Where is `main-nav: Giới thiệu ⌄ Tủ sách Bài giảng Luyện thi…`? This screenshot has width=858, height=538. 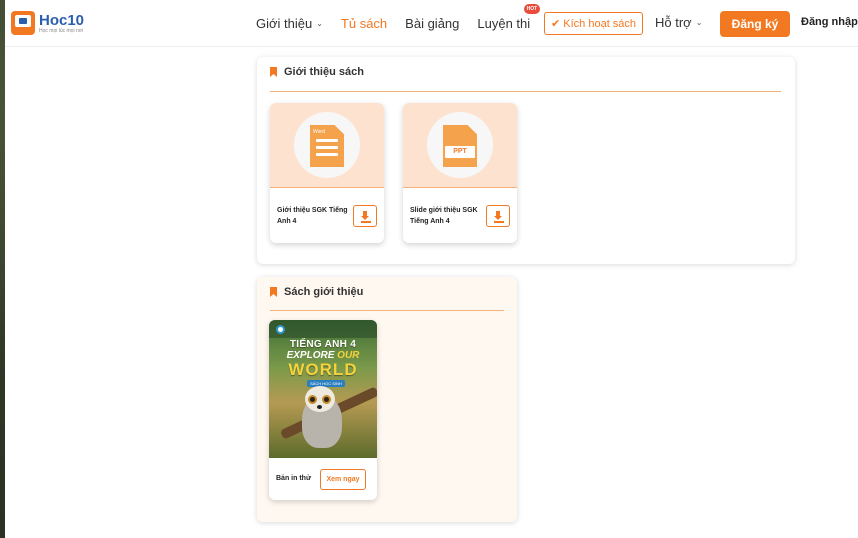
main-nav: Giới thiệu ⌄ Tủ sách Bài giảng Luyện thi… is located at coordinates (402, 23).